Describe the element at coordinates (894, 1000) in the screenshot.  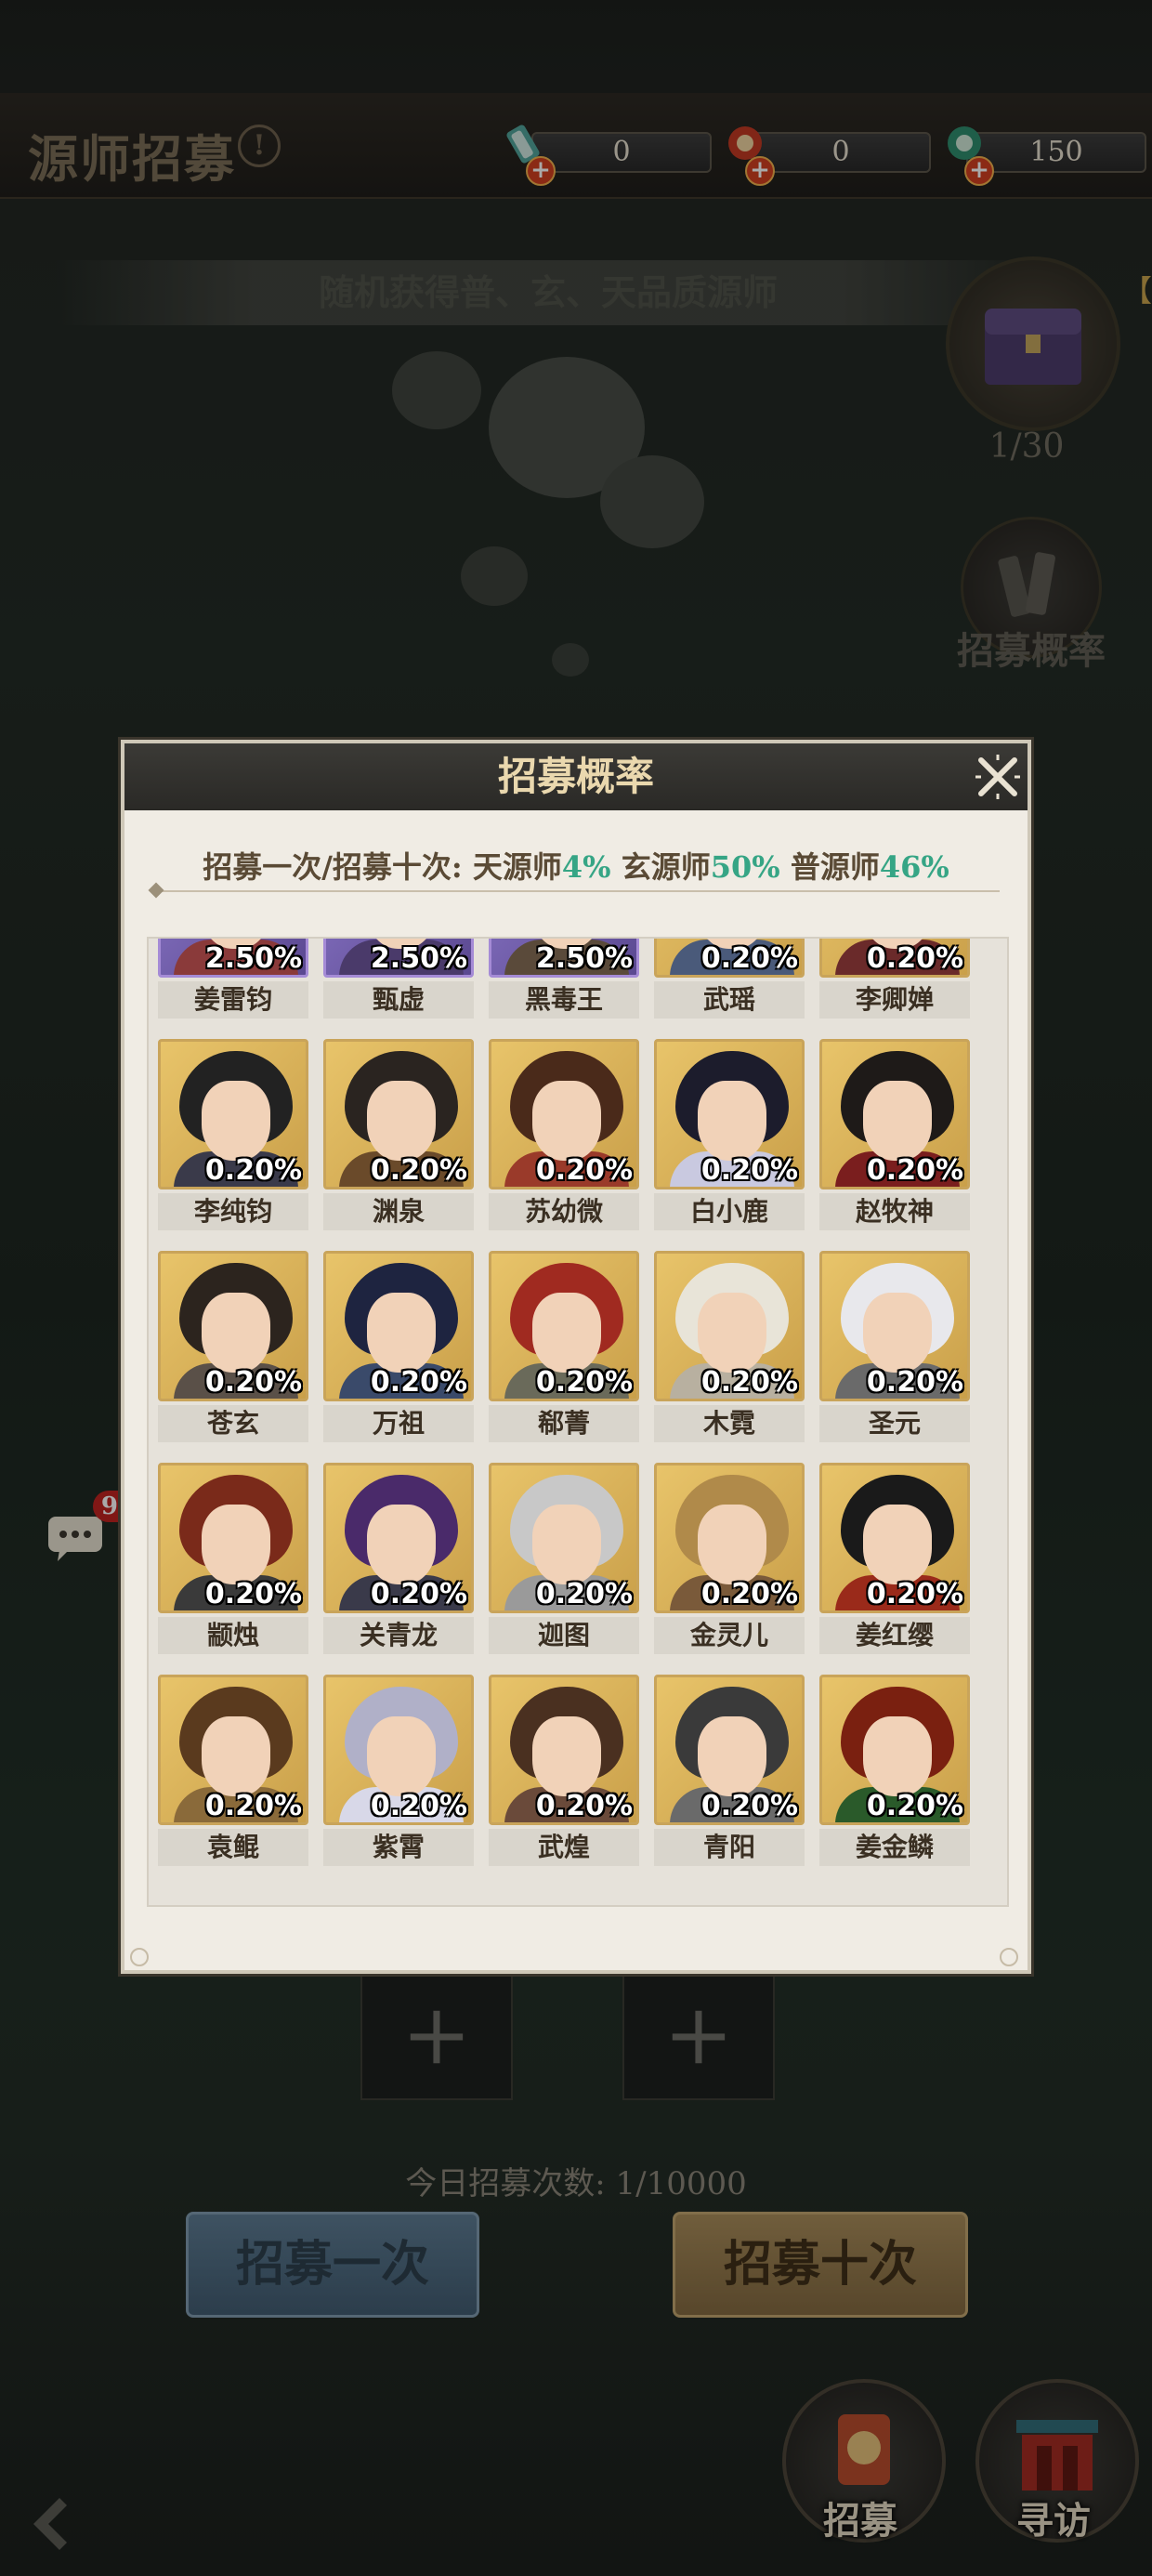
I see `hero-name: 李卿婵` at that location.